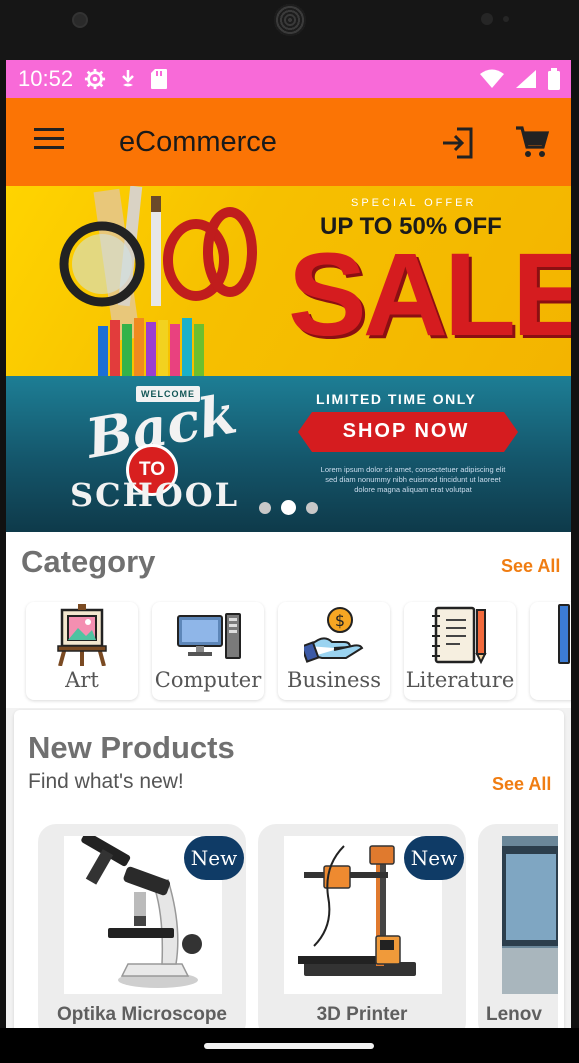 This screenshot has height=1063, width=579. Describe the element at coordinates (158, 281) in the screenshot. I see `school-supplies-illustration-icon` at that location.